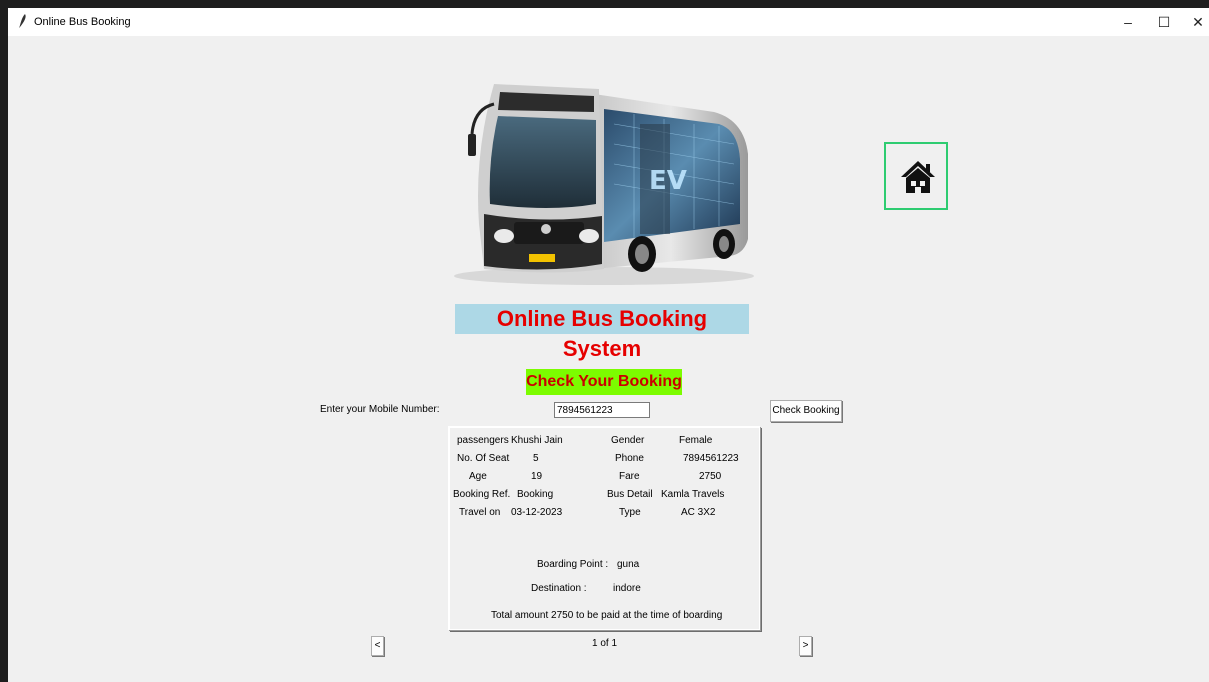 Image resolution: width=1209 pixels, height=682 pixels. What do you see at coordinates (1128, 22) in the screenshot?
I see `minimize-button: –` at bounding box center [1128, 22].